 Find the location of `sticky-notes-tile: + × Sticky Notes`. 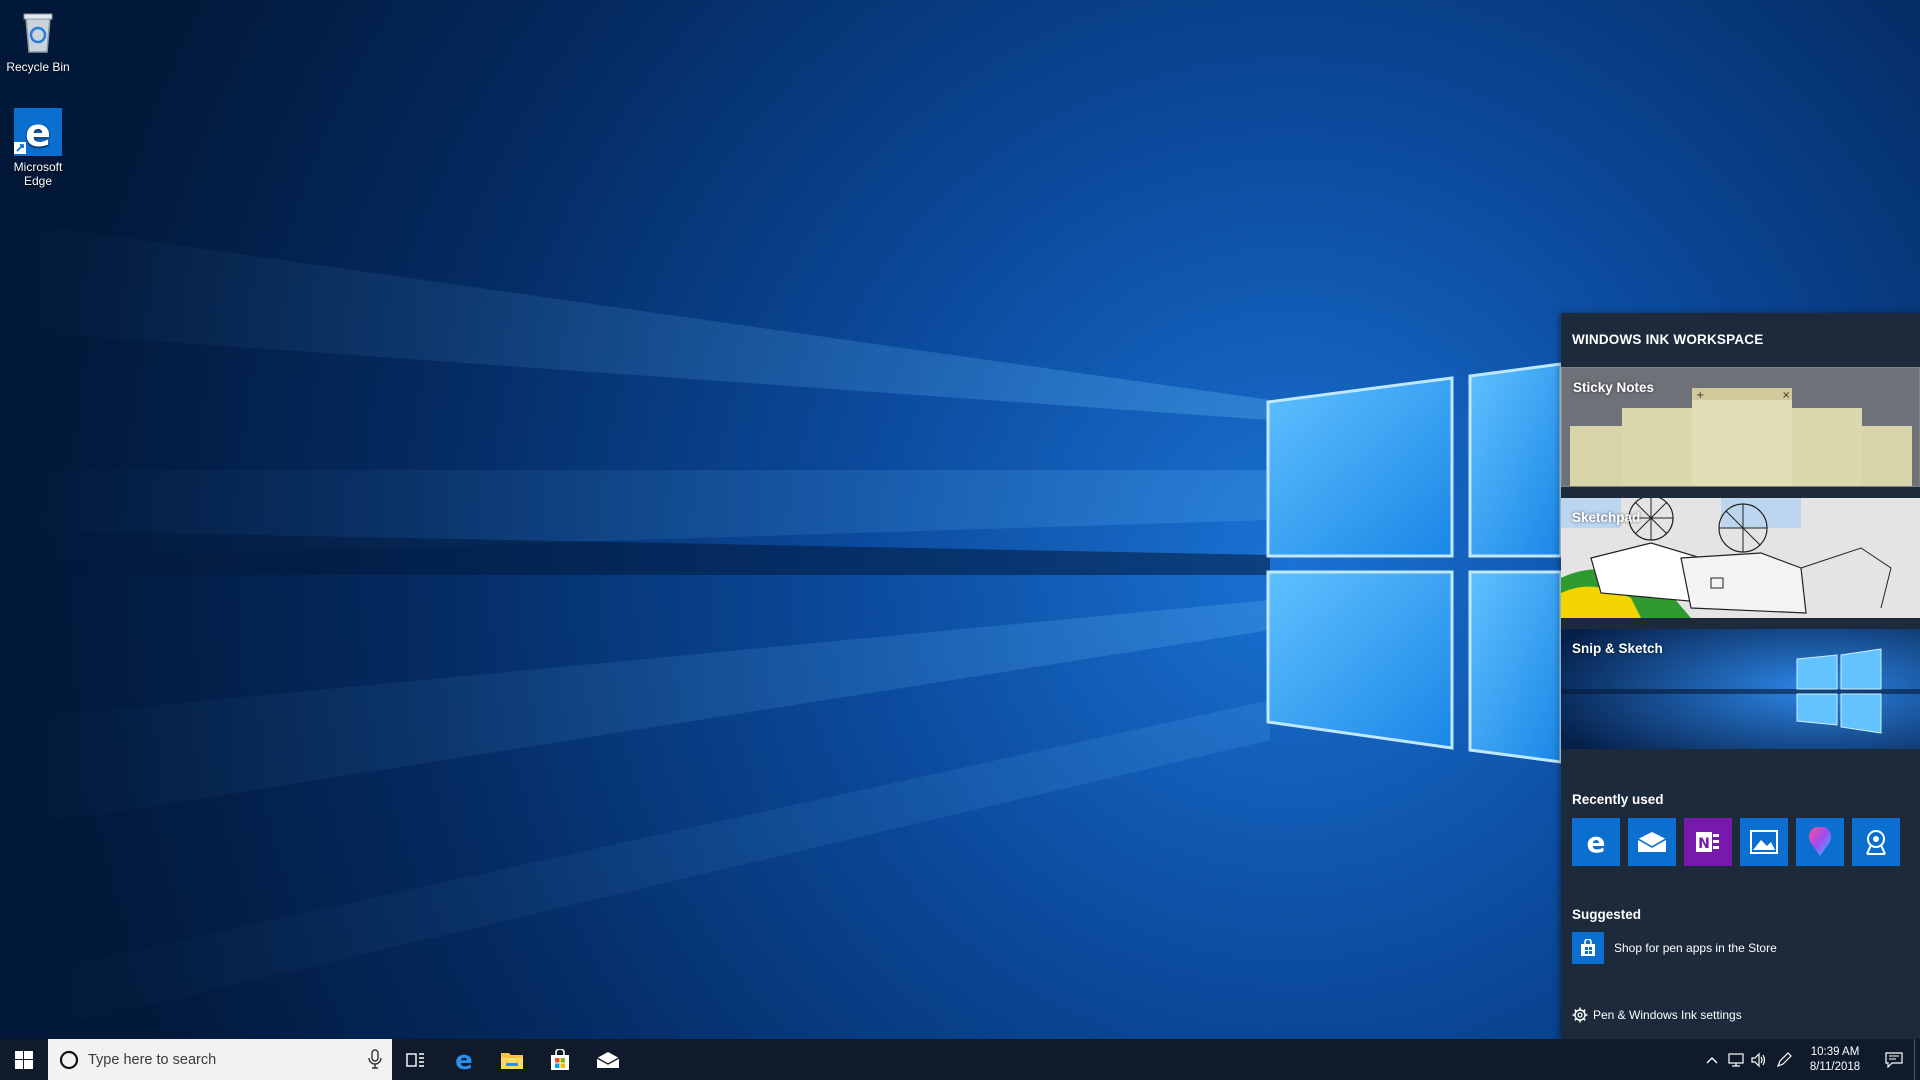

sticky-notes-tile: + × Sticky Notes is located at coordinates (1740, 427).